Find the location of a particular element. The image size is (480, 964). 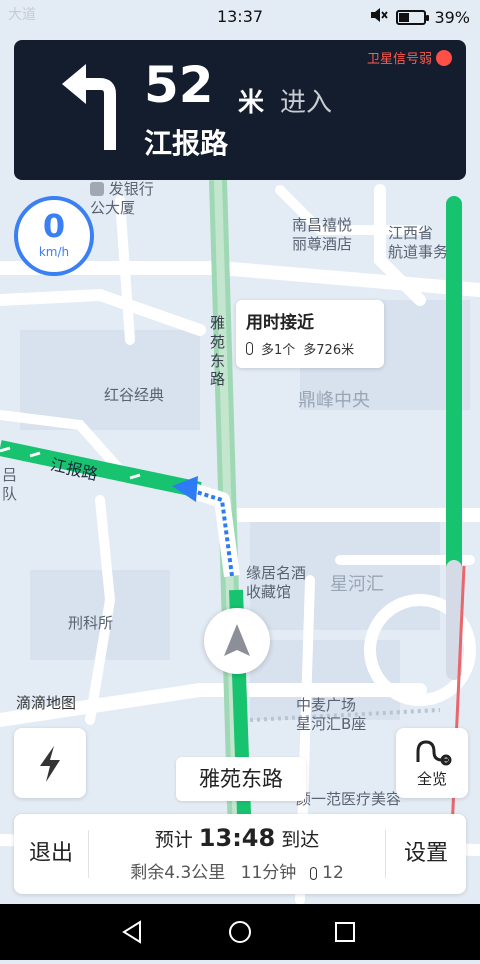

remaining-info: 剩余4.3公里 11分钟 12 is located at coordinates (237, 870).